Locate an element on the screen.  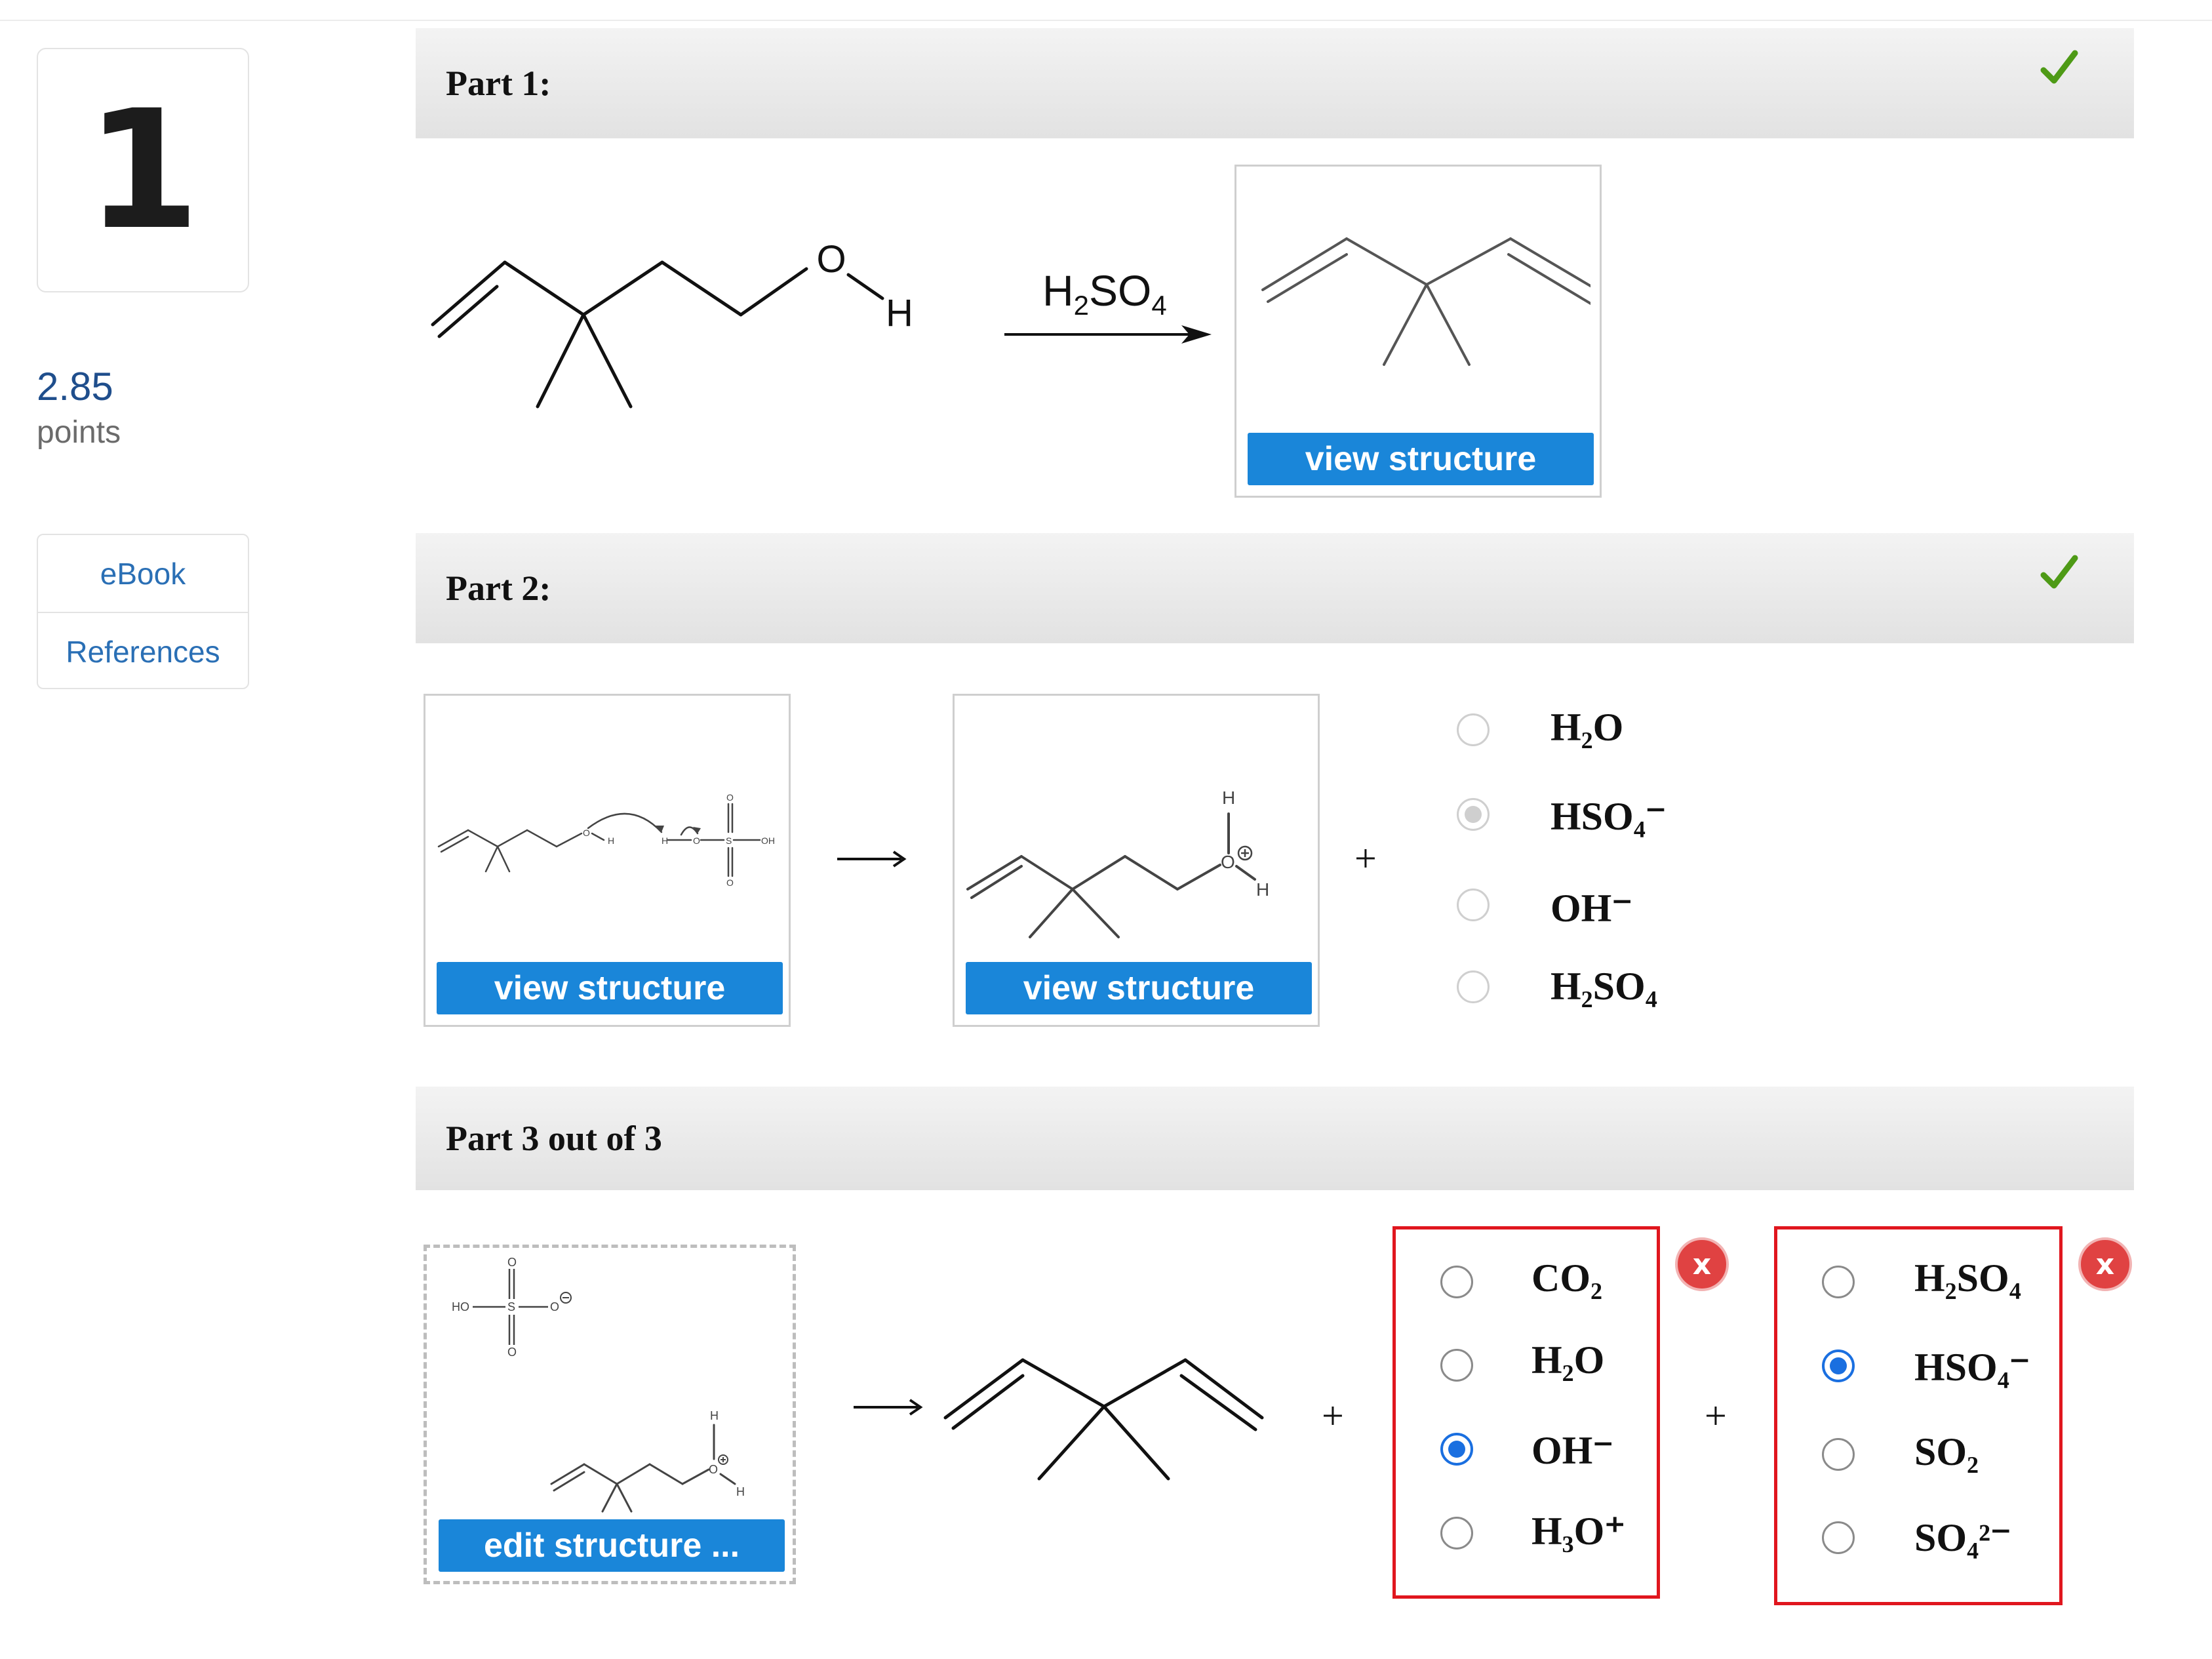
part1-product-box: view structure is located at coordinates (1418, 331).